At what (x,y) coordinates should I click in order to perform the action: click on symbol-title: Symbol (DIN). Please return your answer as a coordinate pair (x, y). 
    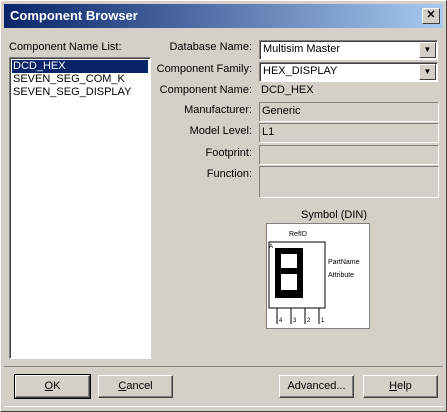
    Looking at the image, I should click on (334, 215).